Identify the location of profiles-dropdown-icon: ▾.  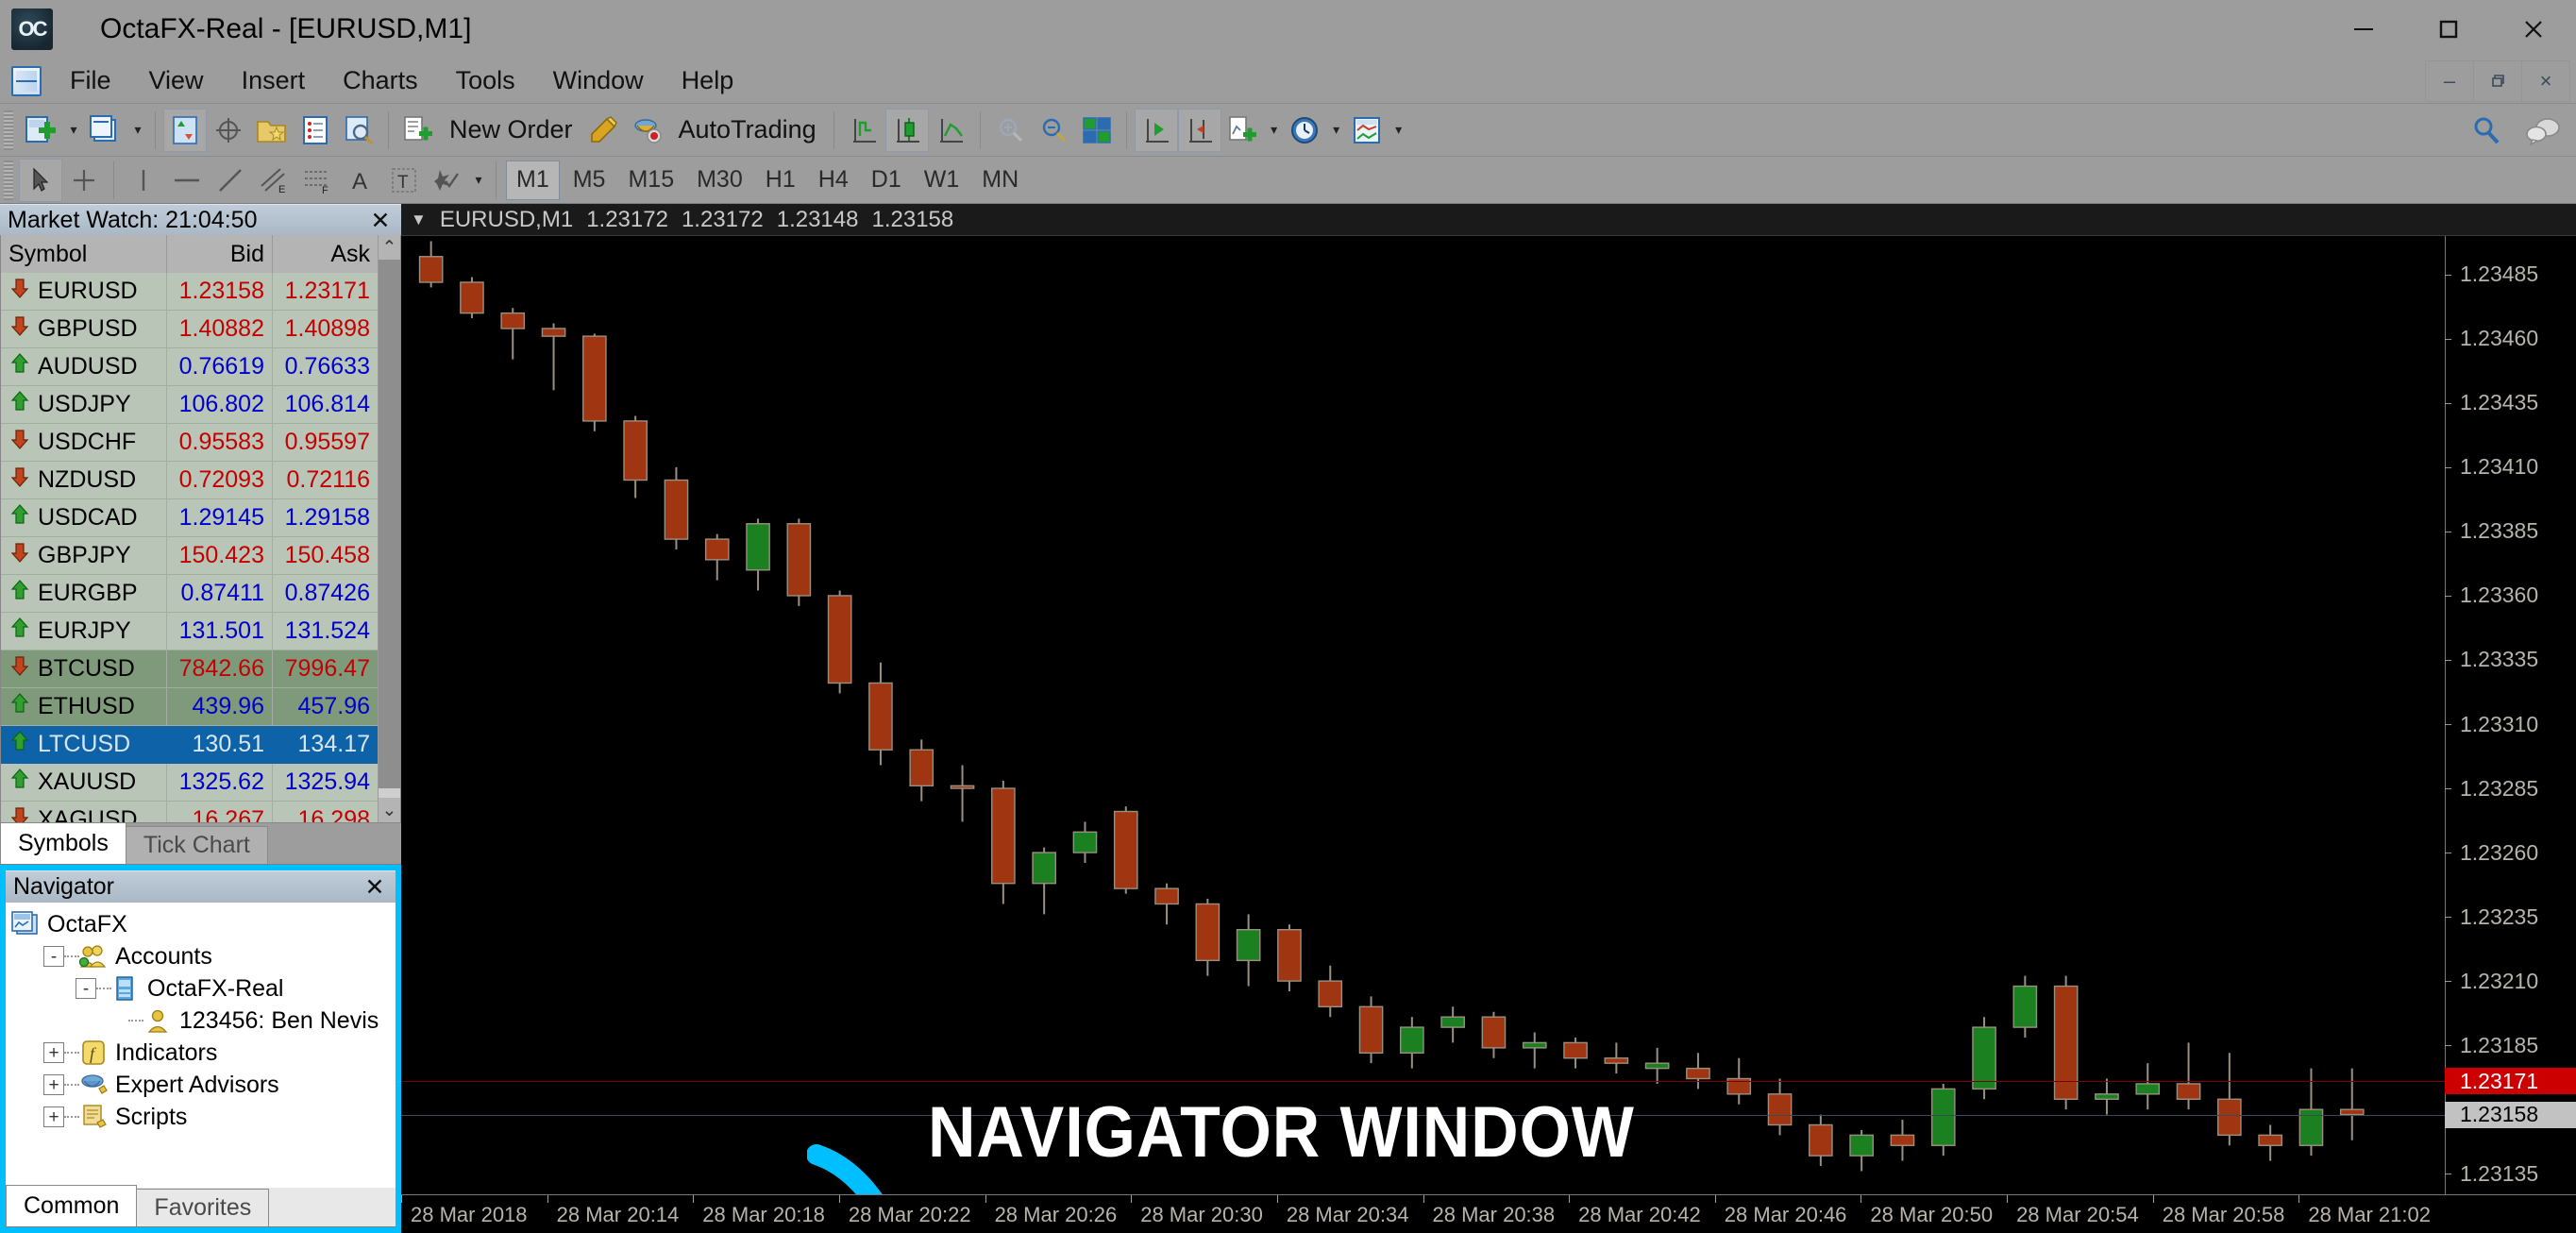
(137, 130).